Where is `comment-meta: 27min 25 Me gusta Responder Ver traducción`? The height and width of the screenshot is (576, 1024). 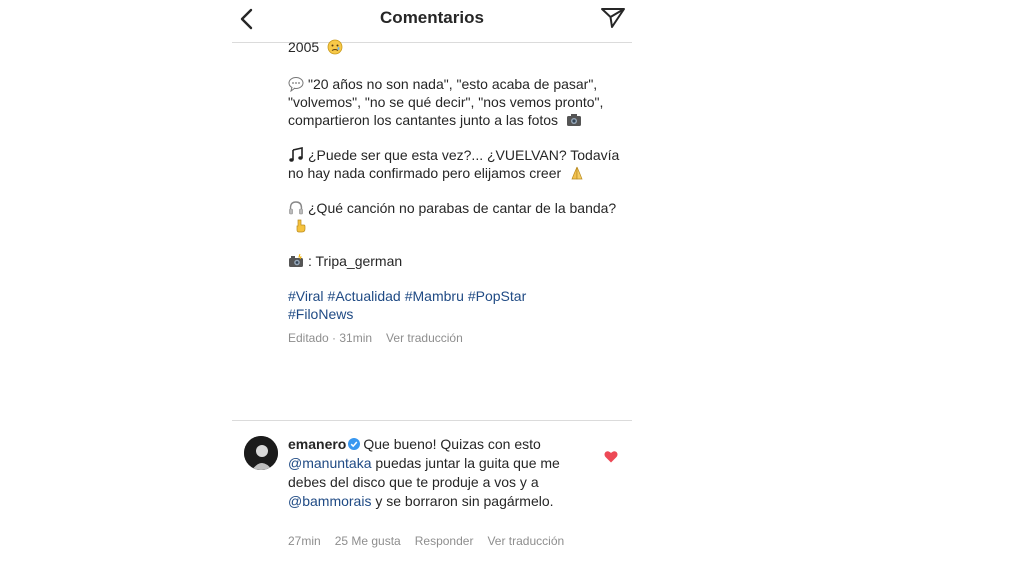 comment-meta: 27min 25 Me gusta Responder Ver traducción is located at coordinates (433, 541).